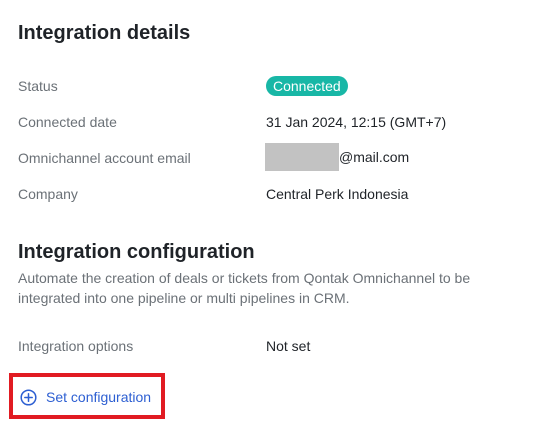 Image resolution: width=540 pixels, height=436 pixels. Describe the element at coordinates (288, 346) in the screenshot. I see `integration-options-value: Not set` at that location.